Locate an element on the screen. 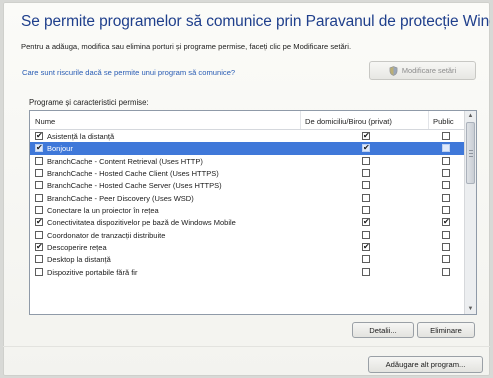 The image size is (493, 378). program-name: Asistență la distanță is located at coordinates (81, 136).